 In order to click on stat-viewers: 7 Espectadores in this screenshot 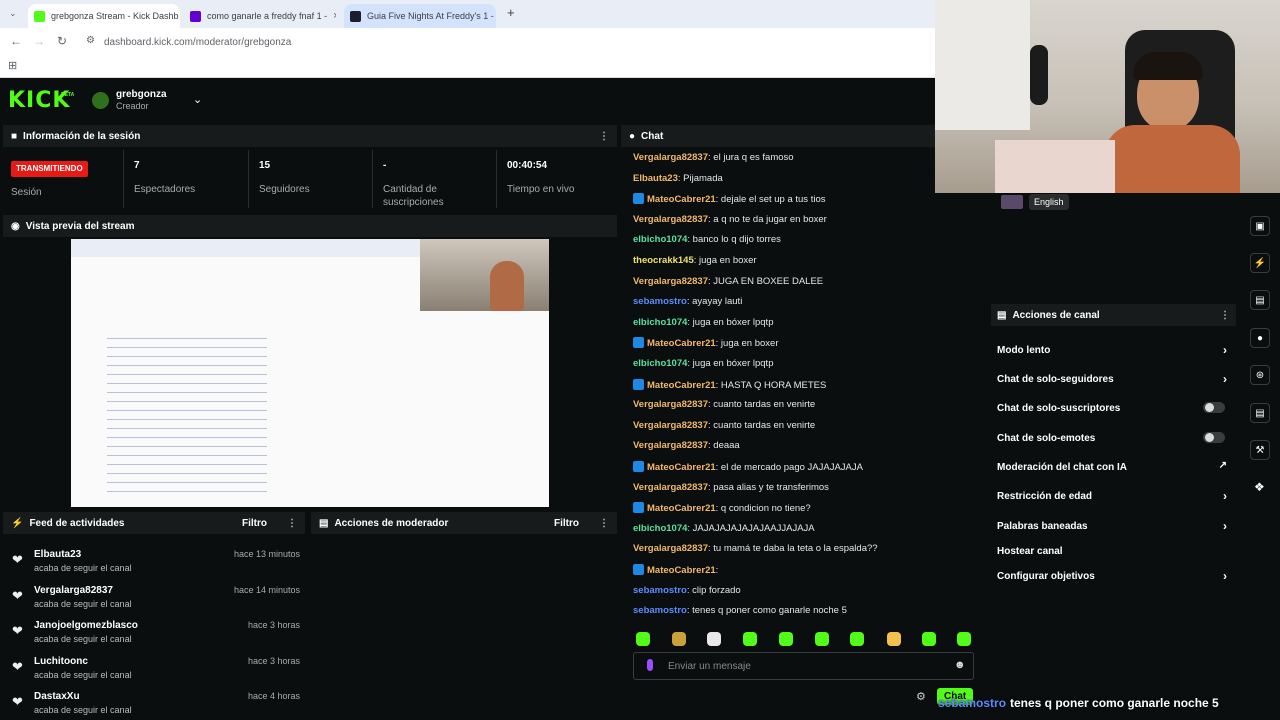, I will do `click(185, 179)`.